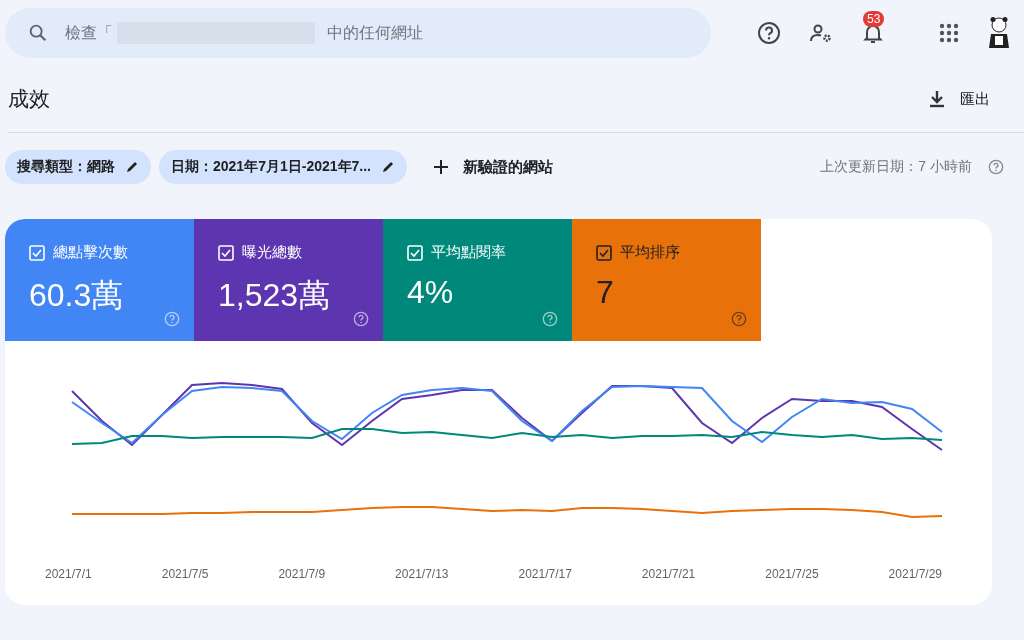 This screenshot has width=1024, height=640. Describe the element at coordinates (769, 33) in the screenshot. I see `help-icon` at that location.